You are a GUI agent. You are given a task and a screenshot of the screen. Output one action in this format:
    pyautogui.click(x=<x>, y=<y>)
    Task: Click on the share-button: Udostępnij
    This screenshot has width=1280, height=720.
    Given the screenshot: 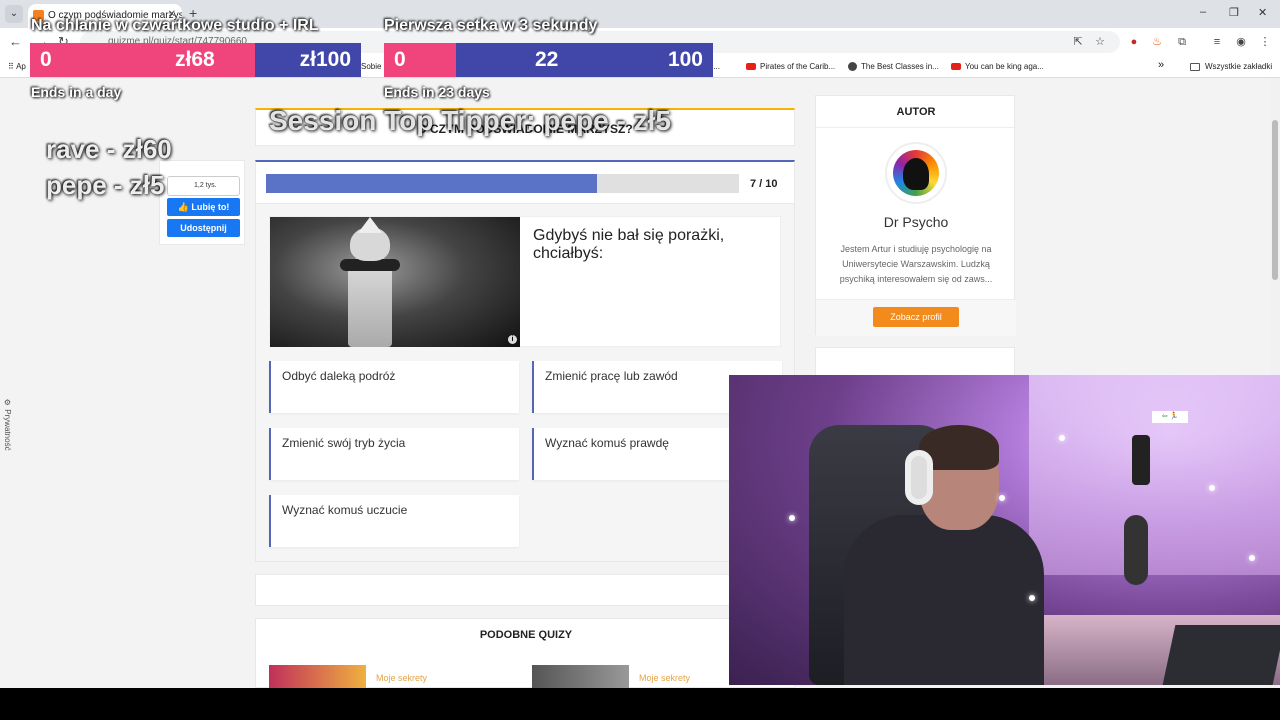 What is the action you would take?
    pyautogui.click(x=203, y=228)
    